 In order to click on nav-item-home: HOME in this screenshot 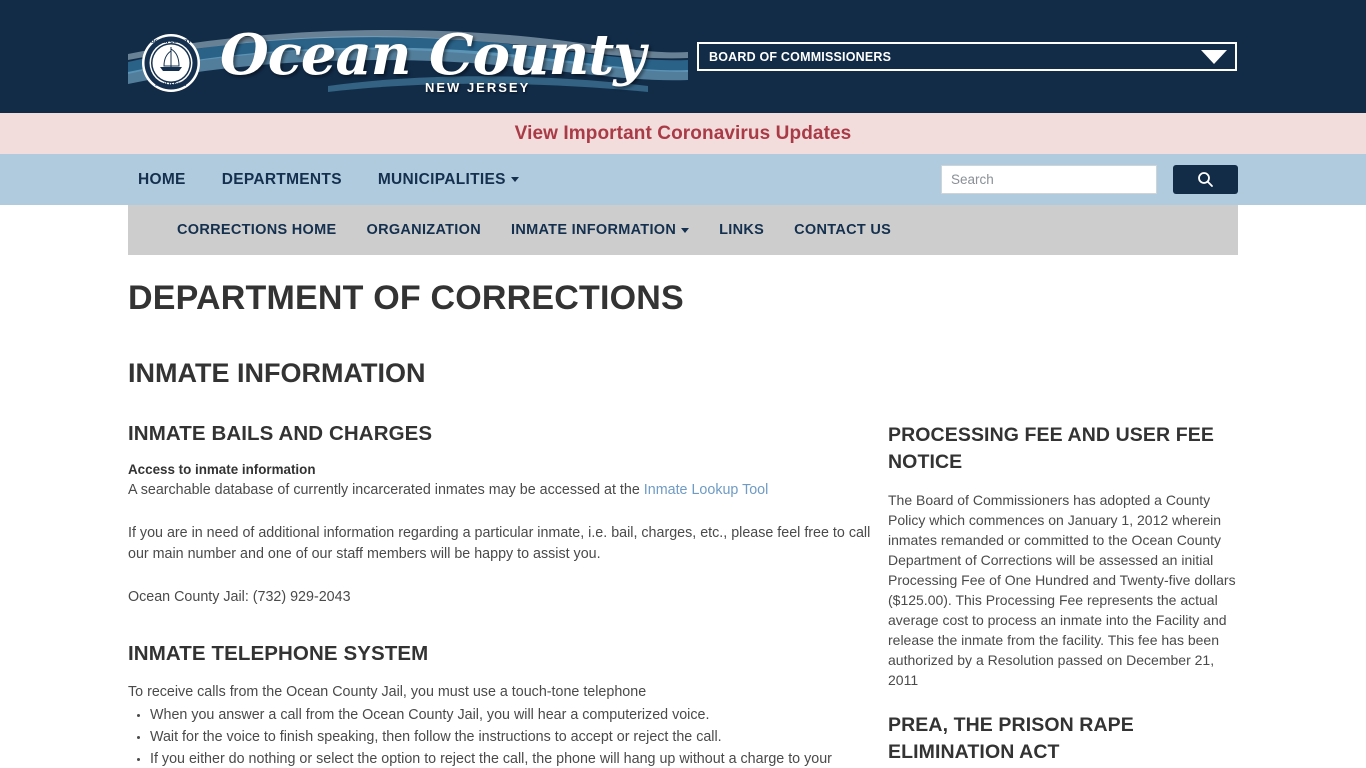, I will do `click(166, 179)`.